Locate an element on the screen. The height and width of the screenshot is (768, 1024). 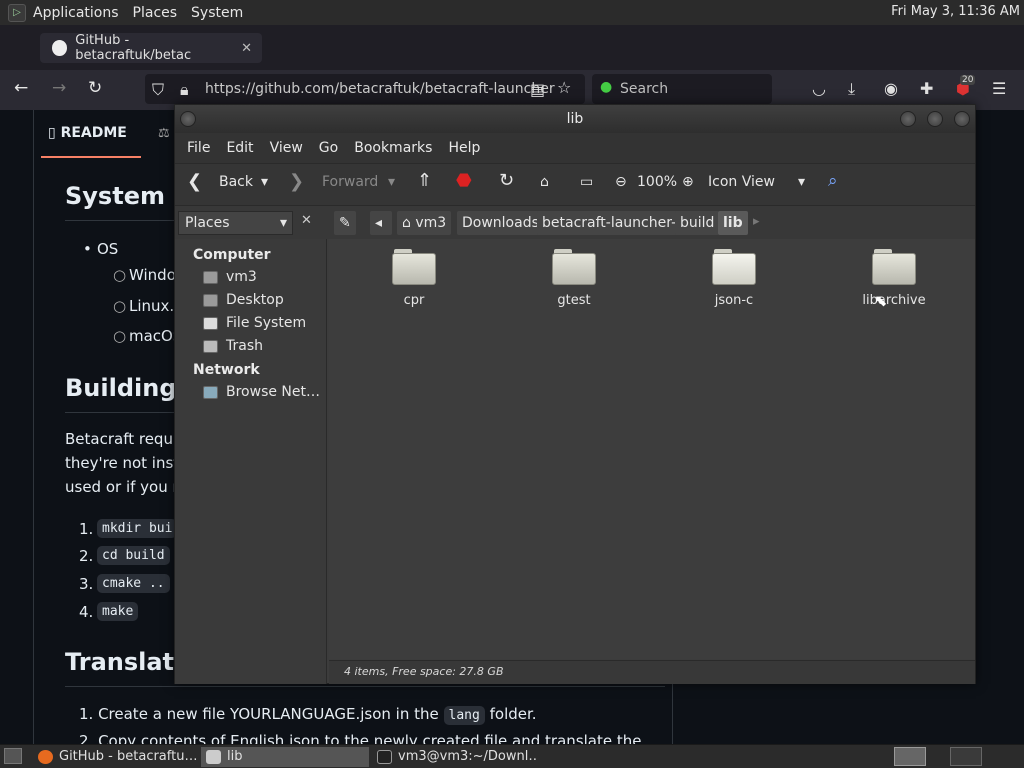
folder-item: gtest is located at coordinates (574, 278).